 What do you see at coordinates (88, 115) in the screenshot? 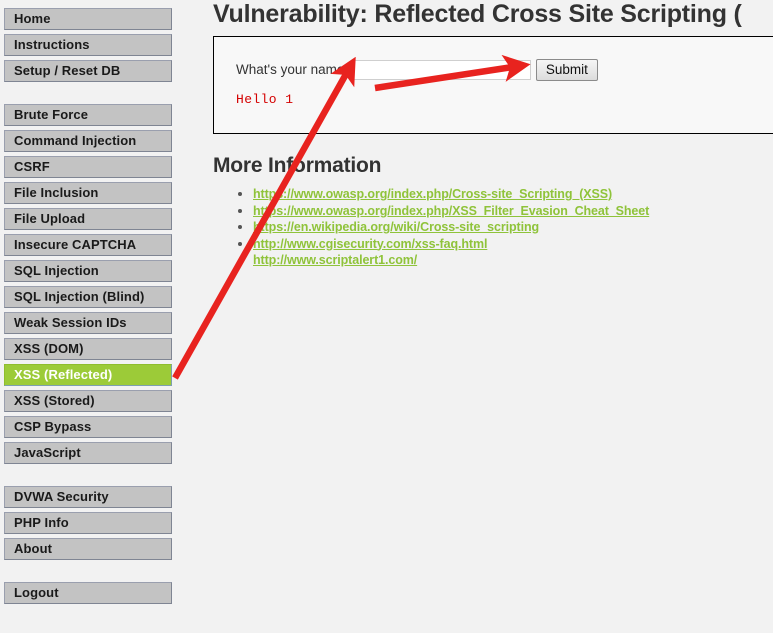
I see `sidebar-item-brute-force: Brute Force` at bounding box center [88, 115].